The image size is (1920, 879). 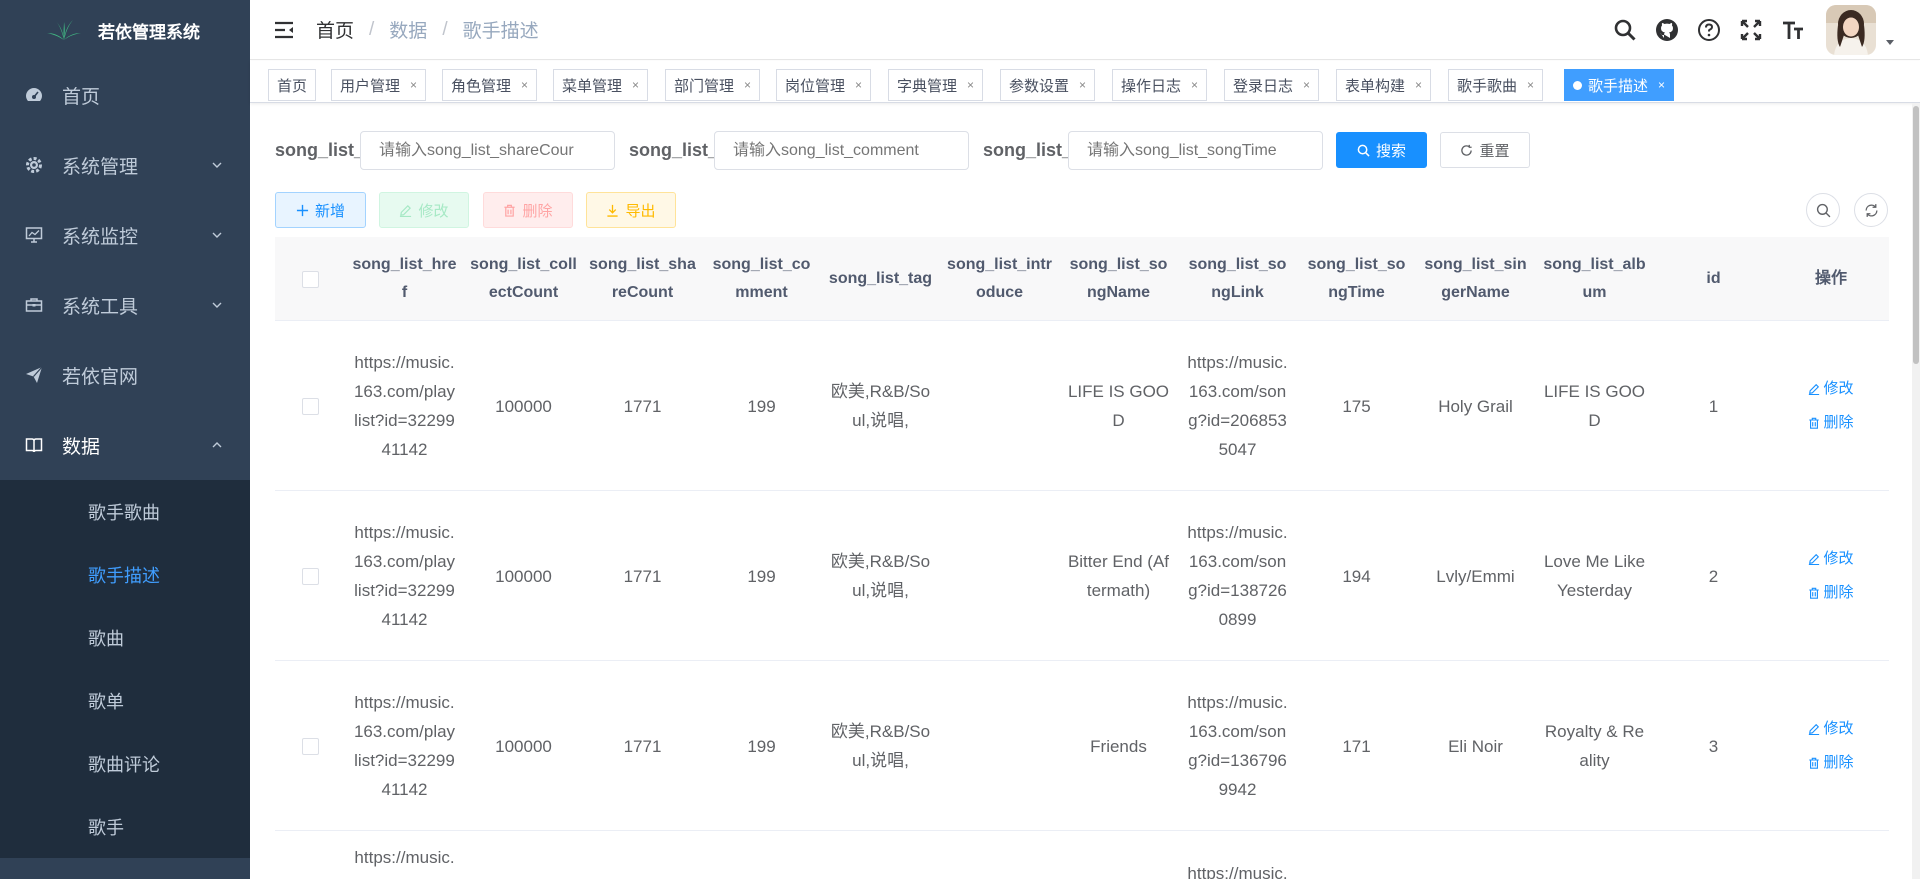 I want to click on tag-label: 部门管理, so click(x=704, y=86).